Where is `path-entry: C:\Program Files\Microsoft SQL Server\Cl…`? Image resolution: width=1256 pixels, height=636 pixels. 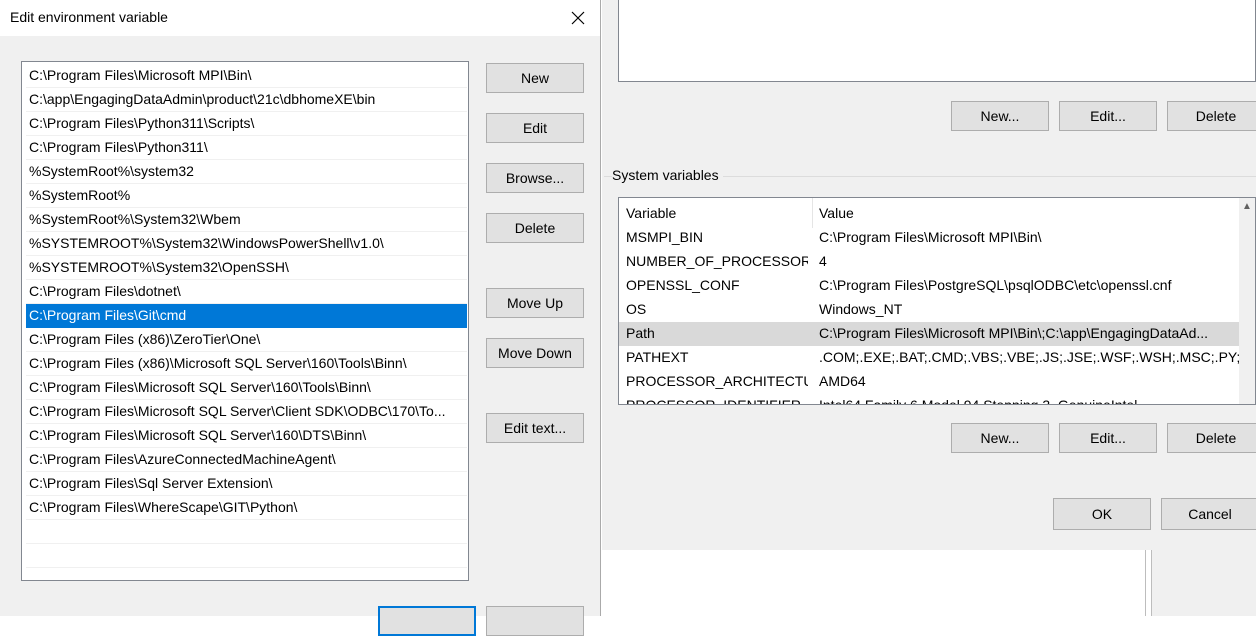 path-entry: C:\Program Files\Microsoft SQL Server\Cl… is located at coordinates (246, 412).